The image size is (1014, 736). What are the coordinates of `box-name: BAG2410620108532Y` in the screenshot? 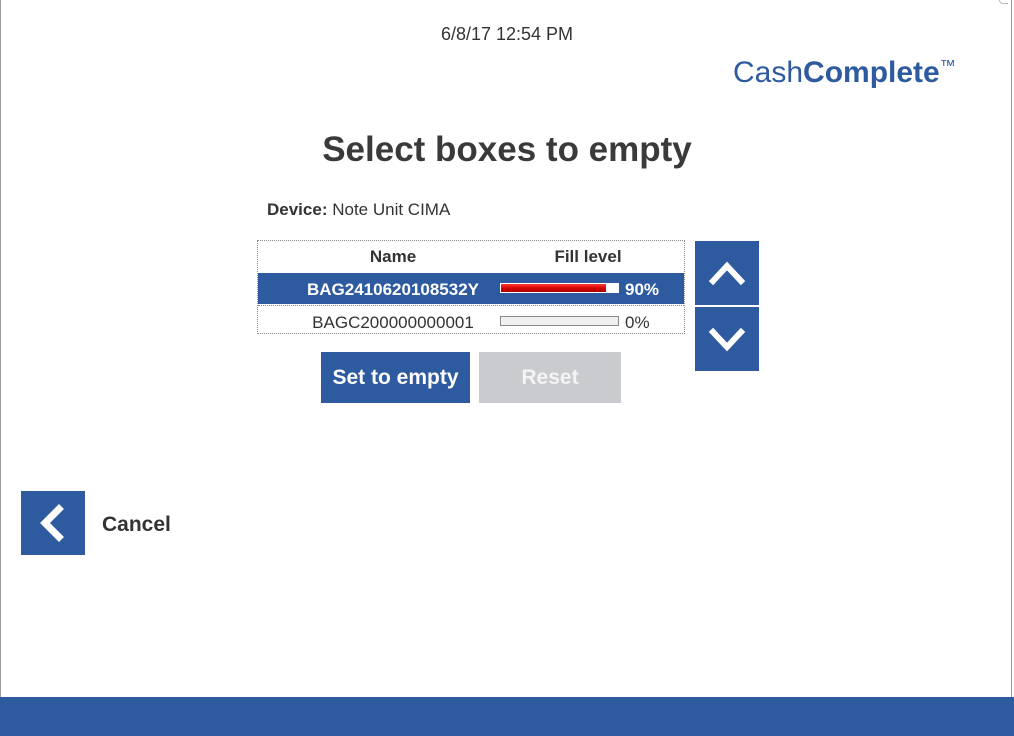 It's located at (393, 289).